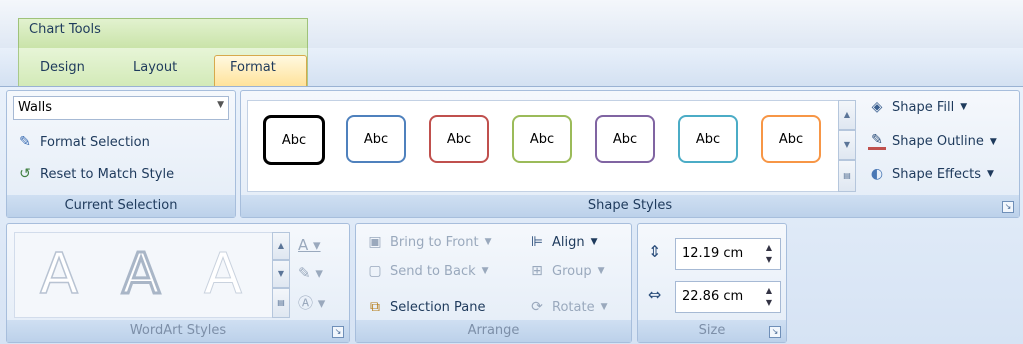  I want to click on wordart-style-3: A, so click(223, 275).